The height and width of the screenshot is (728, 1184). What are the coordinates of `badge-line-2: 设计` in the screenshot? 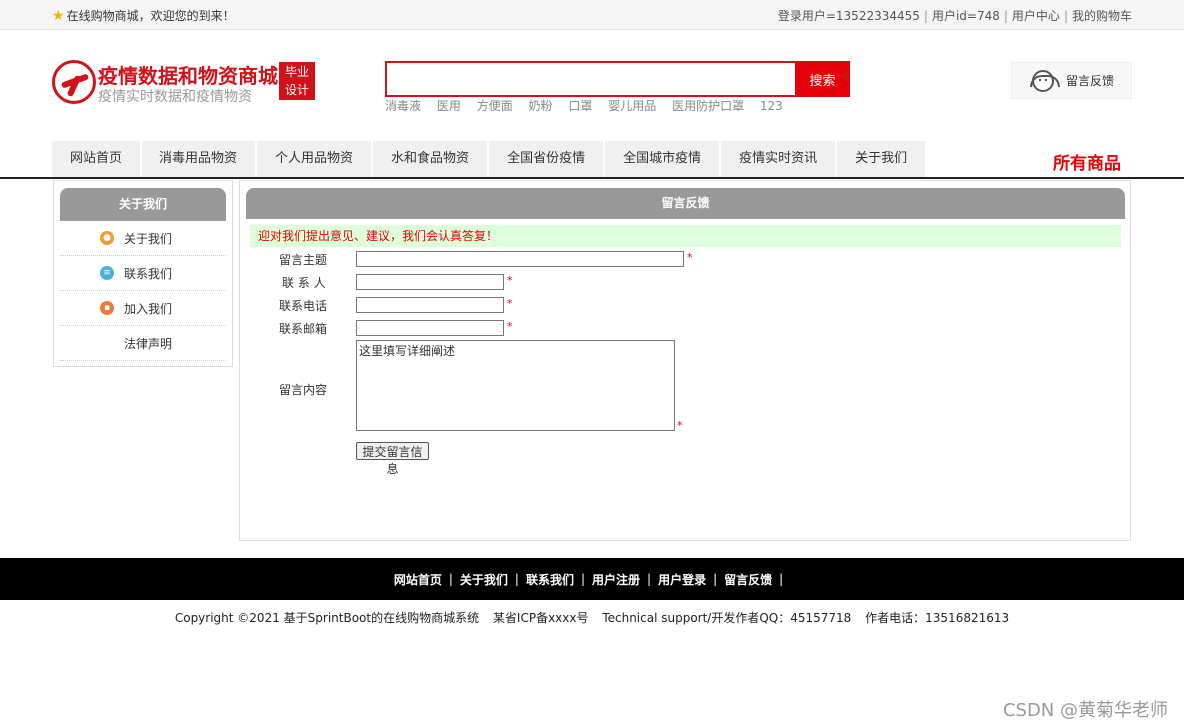 It's located at (296, 90).